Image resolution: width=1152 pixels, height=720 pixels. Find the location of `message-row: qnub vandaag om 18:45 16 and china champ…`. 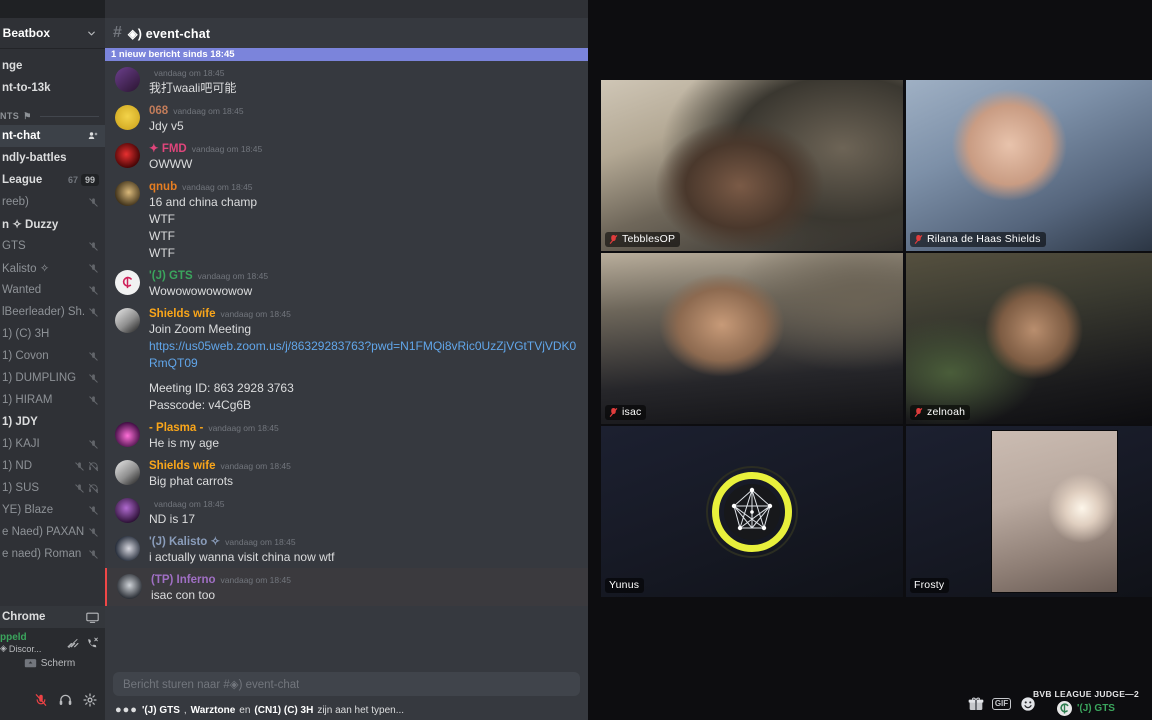

message-row: qnub vandaag om 18:45 16 and china champ… is located at coordinates (346, 219).